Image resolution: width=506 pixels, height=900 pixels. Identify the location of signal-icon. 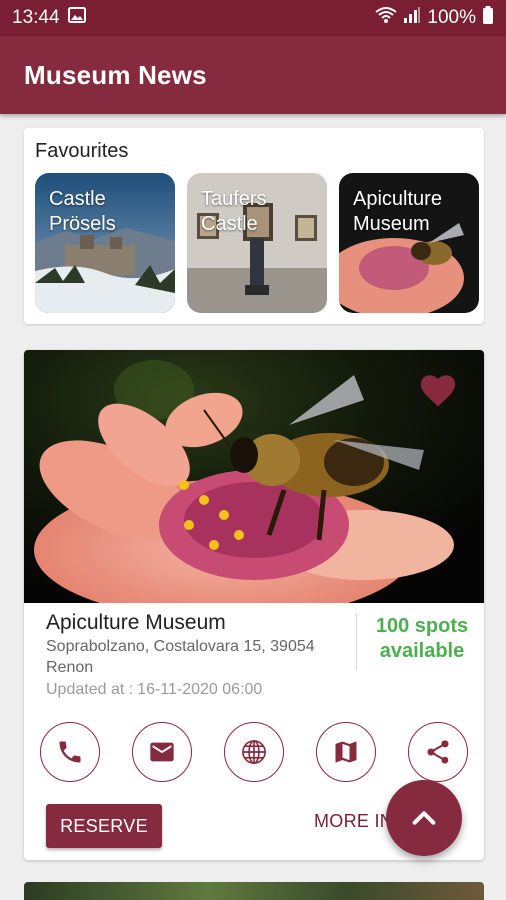
(412, 18).